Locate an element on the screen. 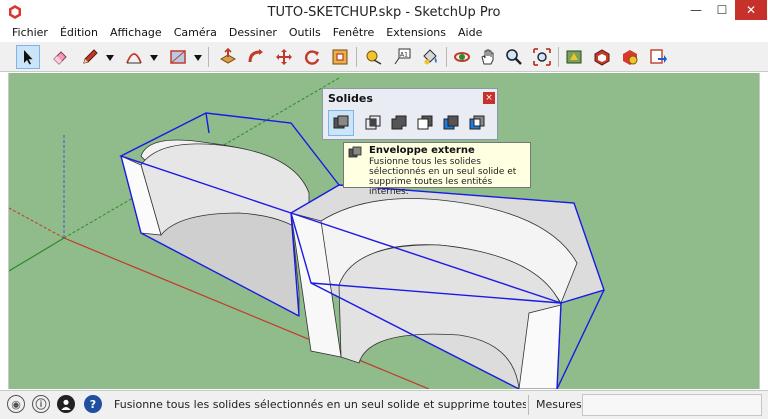 This screenshot has width=768, height=419. rotate-tool-button is located at coordinates (312, 57).